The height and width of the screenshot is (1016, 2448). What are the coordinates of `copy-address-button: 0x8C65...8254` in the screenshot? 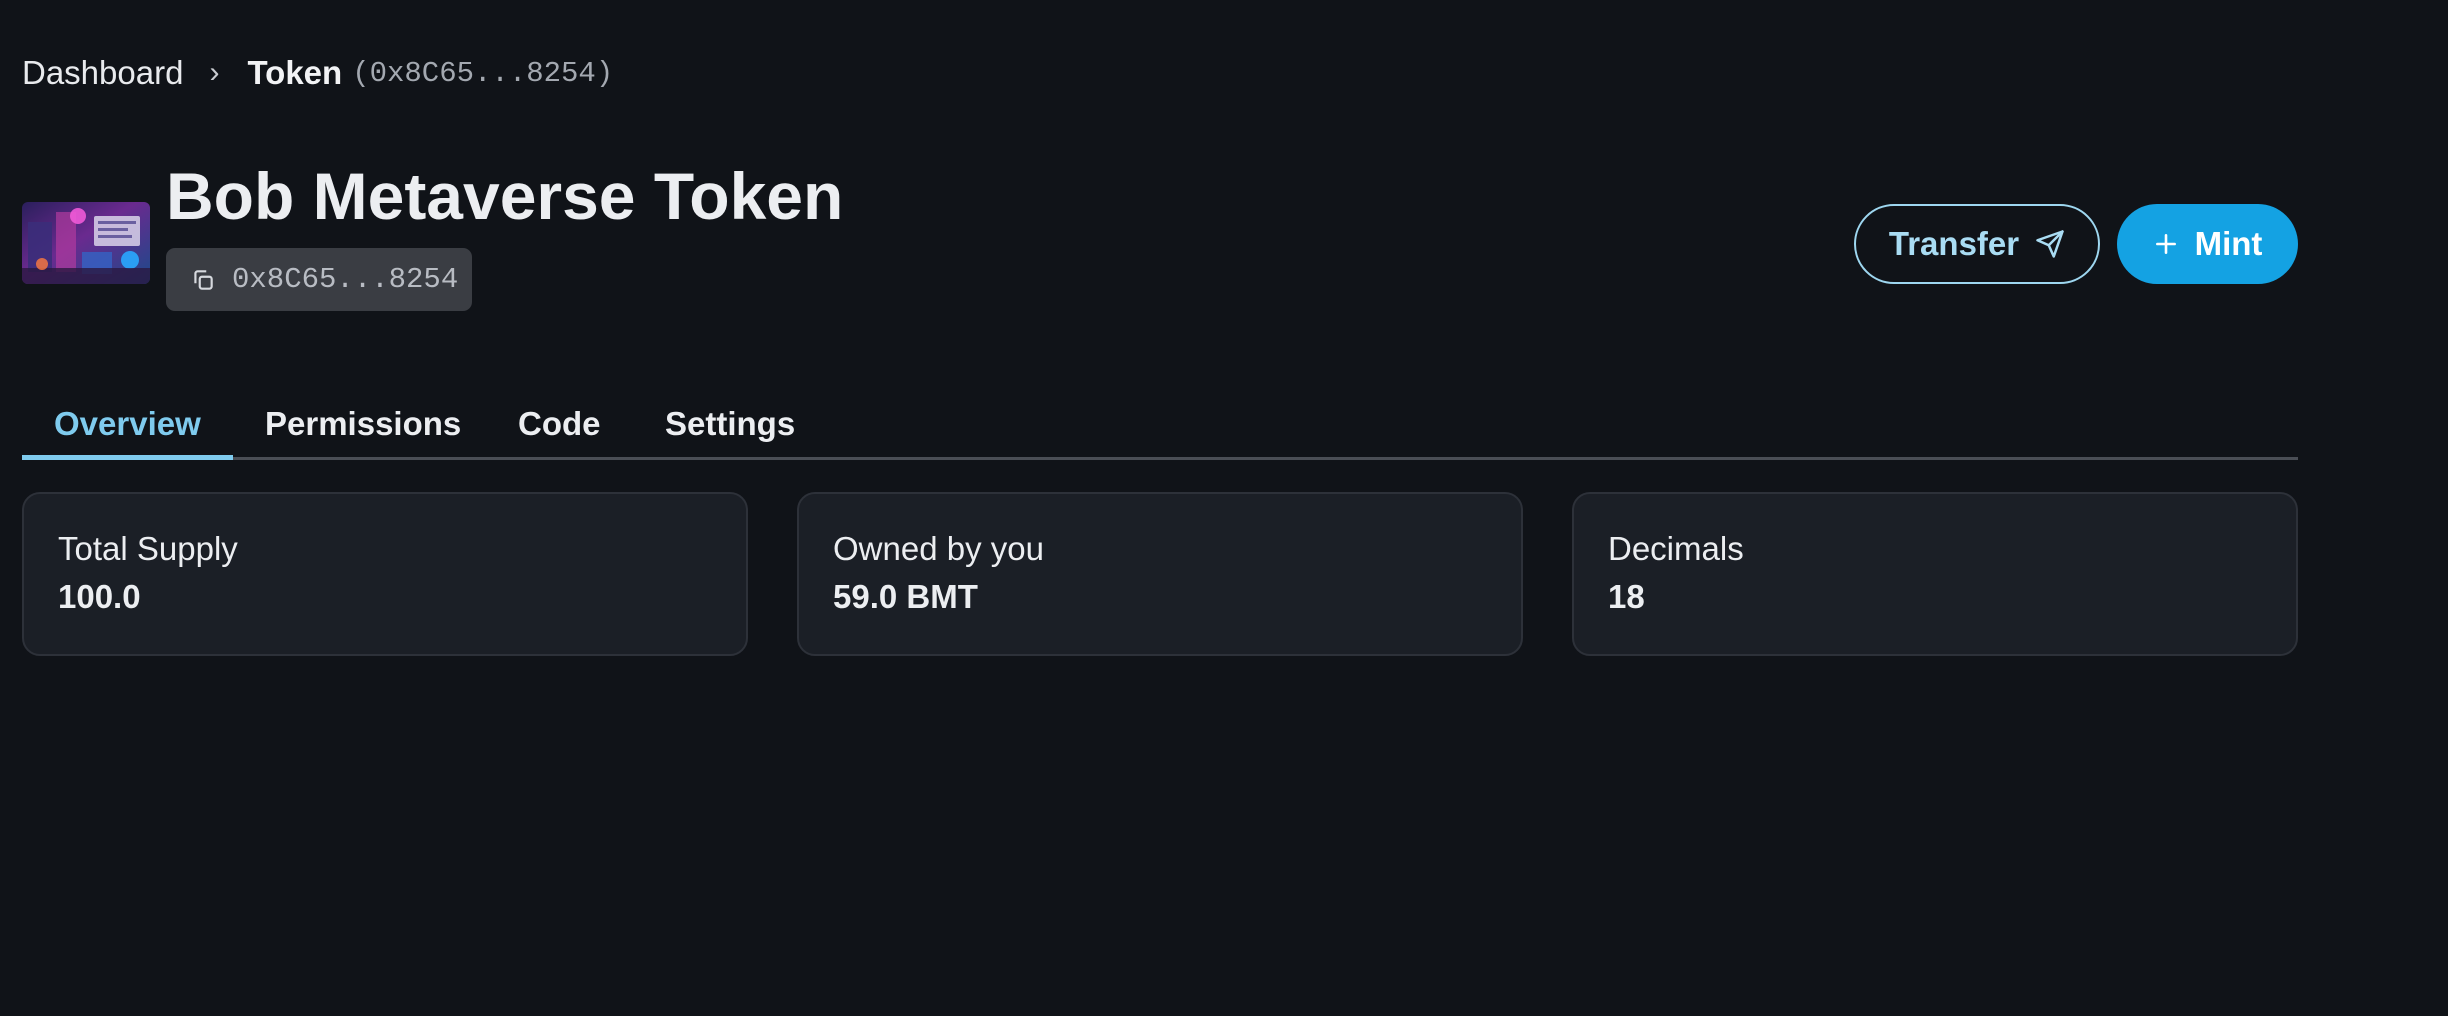 It's located at (319, 279).